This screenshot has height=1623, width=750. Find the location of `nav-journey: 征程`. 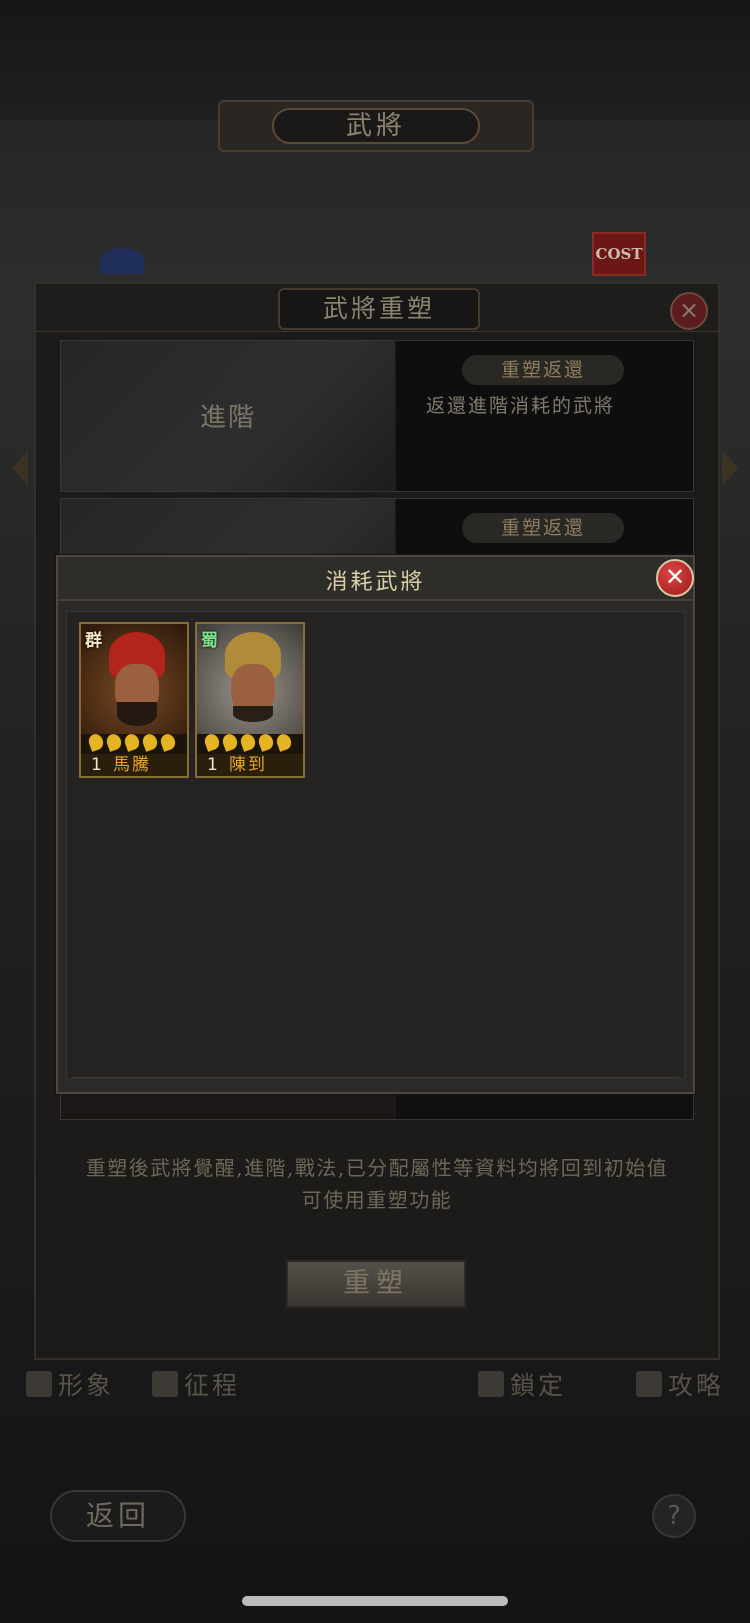

nav-journey: 征程 is located at coordinates (196, 1384).